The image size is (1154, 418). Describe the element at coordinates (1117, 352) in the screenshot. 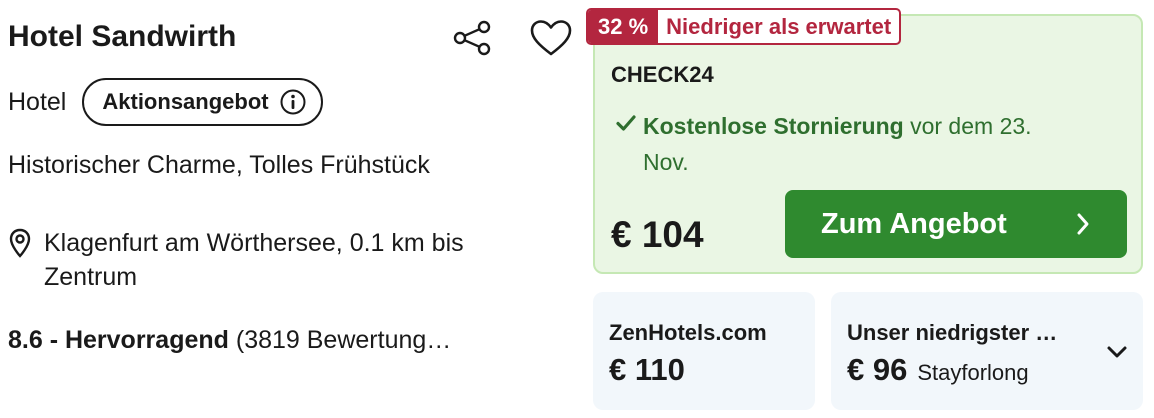

I see `chevron-down-icon` at that location.